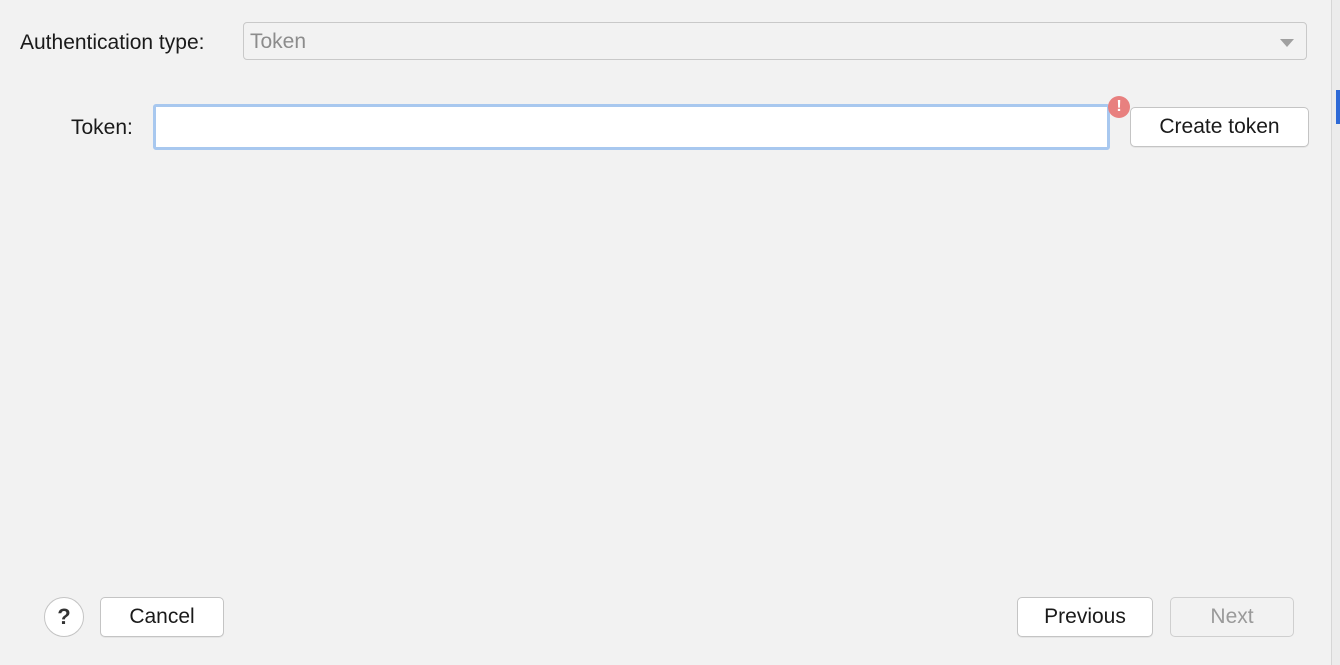 Image resolution: width=1340 pixels, height=665 pixels. Describe the element at coordinates (1085, 617) in the screenshot. I see `previous-button: Previous` at that location.